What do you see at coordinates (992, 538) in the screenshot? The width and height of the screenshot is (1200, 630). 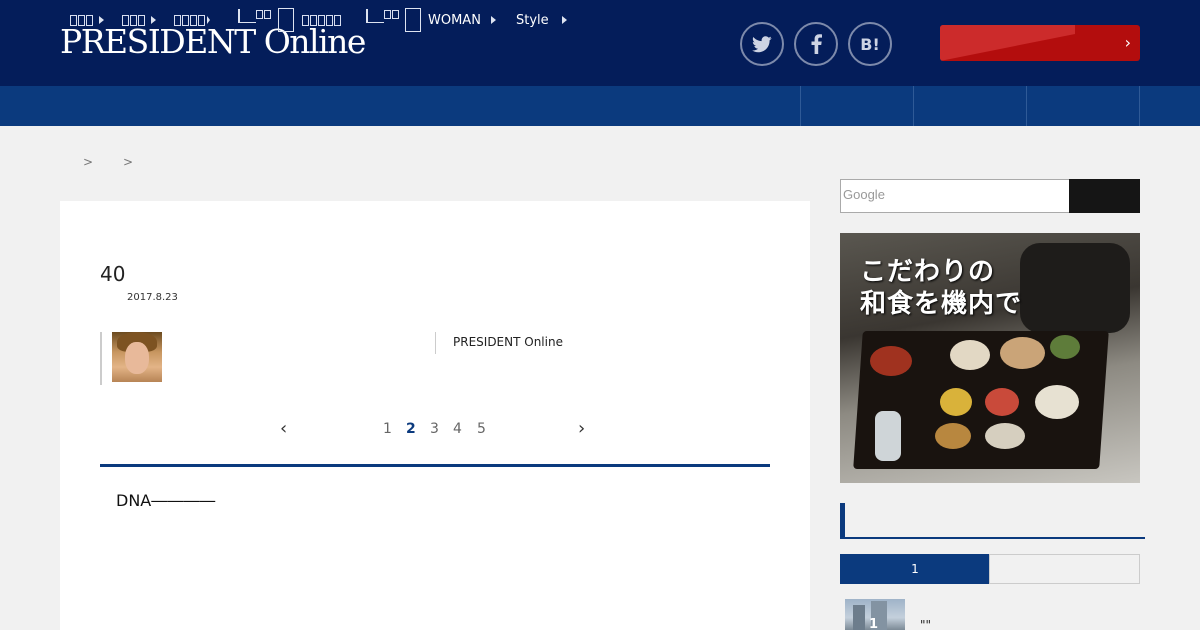 I see `ranking-header-rule` at bounding box center [992, 538].